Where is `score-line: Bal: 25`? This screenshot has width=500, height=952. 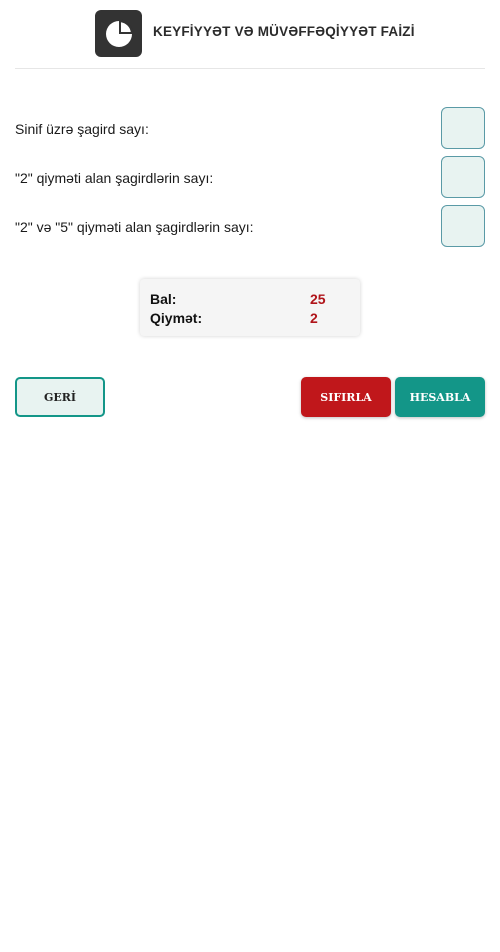
score-line: Bal: 25 is located at coordinates (250, 300).